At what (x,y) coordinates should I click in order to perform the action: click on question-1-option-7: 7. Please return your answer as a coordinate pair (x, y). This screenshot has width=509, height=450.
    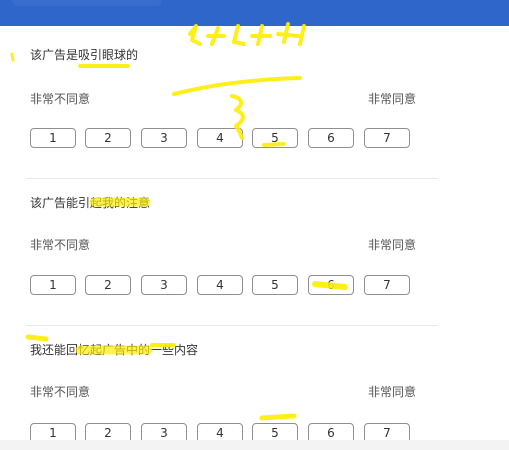
    Looking at the image, I should click on (387, 138).